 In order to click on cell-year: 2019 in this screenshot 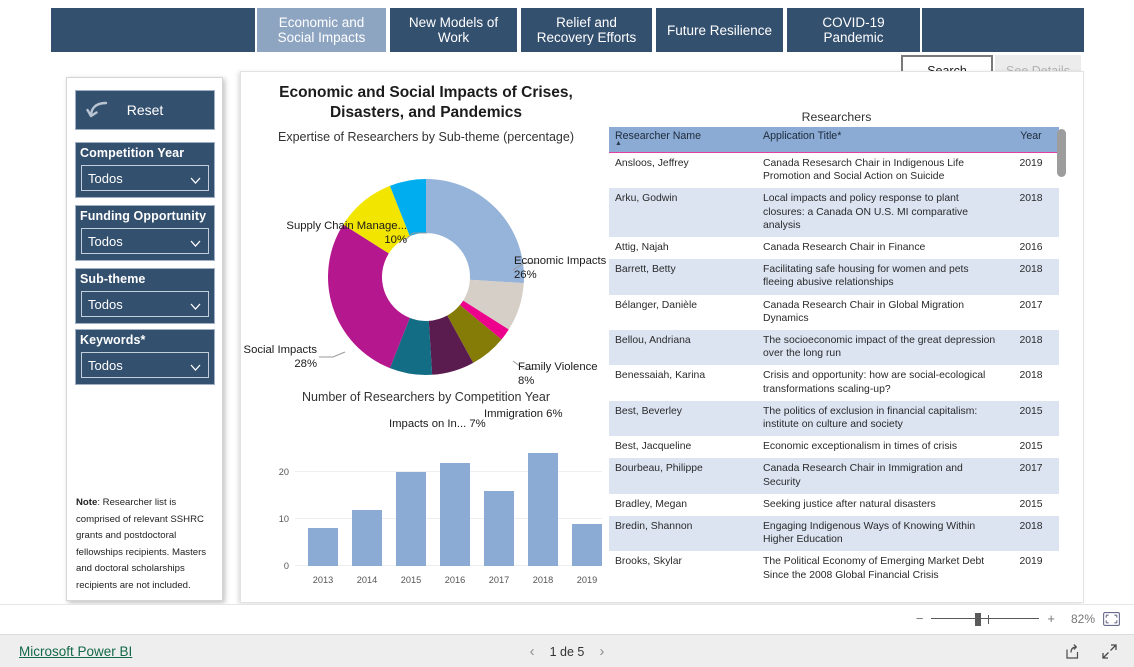, I will do `click(1031, 562)`.